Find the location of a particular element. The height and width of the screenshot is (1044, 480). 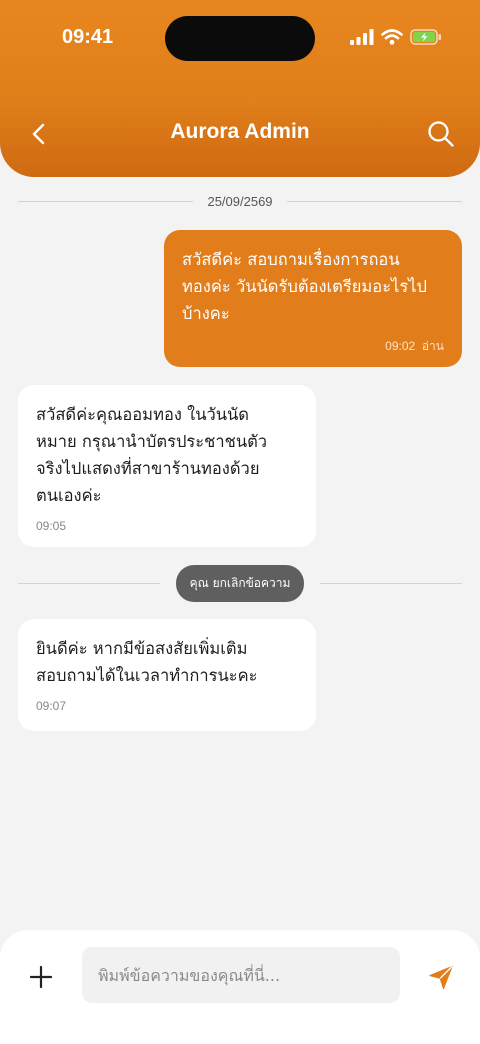

status-icons is located at coordinates (396, 37).